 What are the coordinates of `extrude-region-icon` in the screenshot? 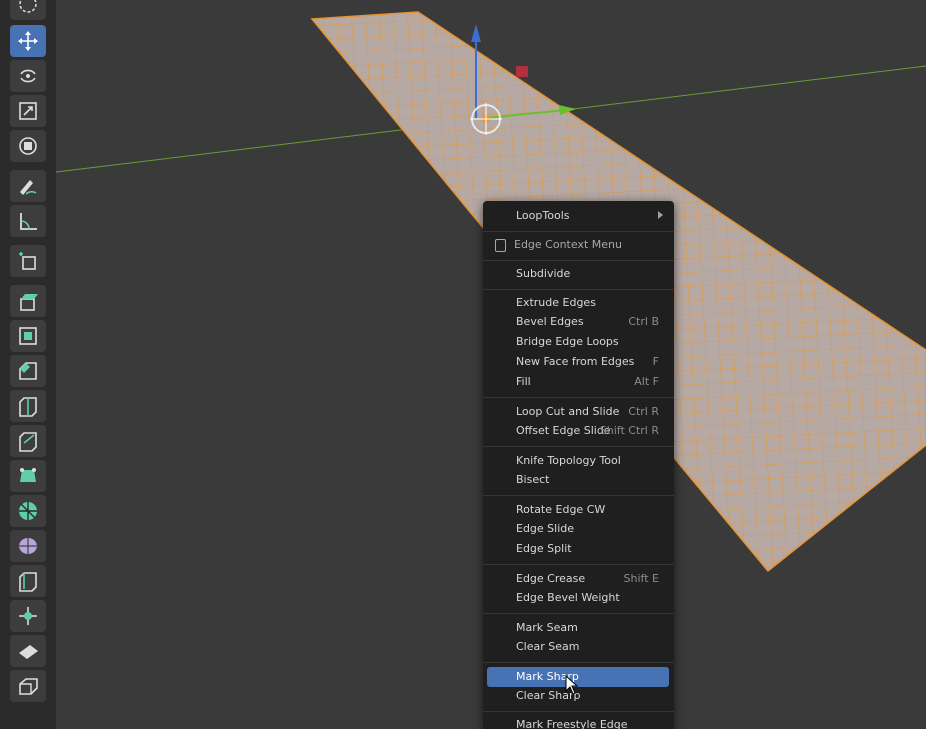 It's located at (29, 302).